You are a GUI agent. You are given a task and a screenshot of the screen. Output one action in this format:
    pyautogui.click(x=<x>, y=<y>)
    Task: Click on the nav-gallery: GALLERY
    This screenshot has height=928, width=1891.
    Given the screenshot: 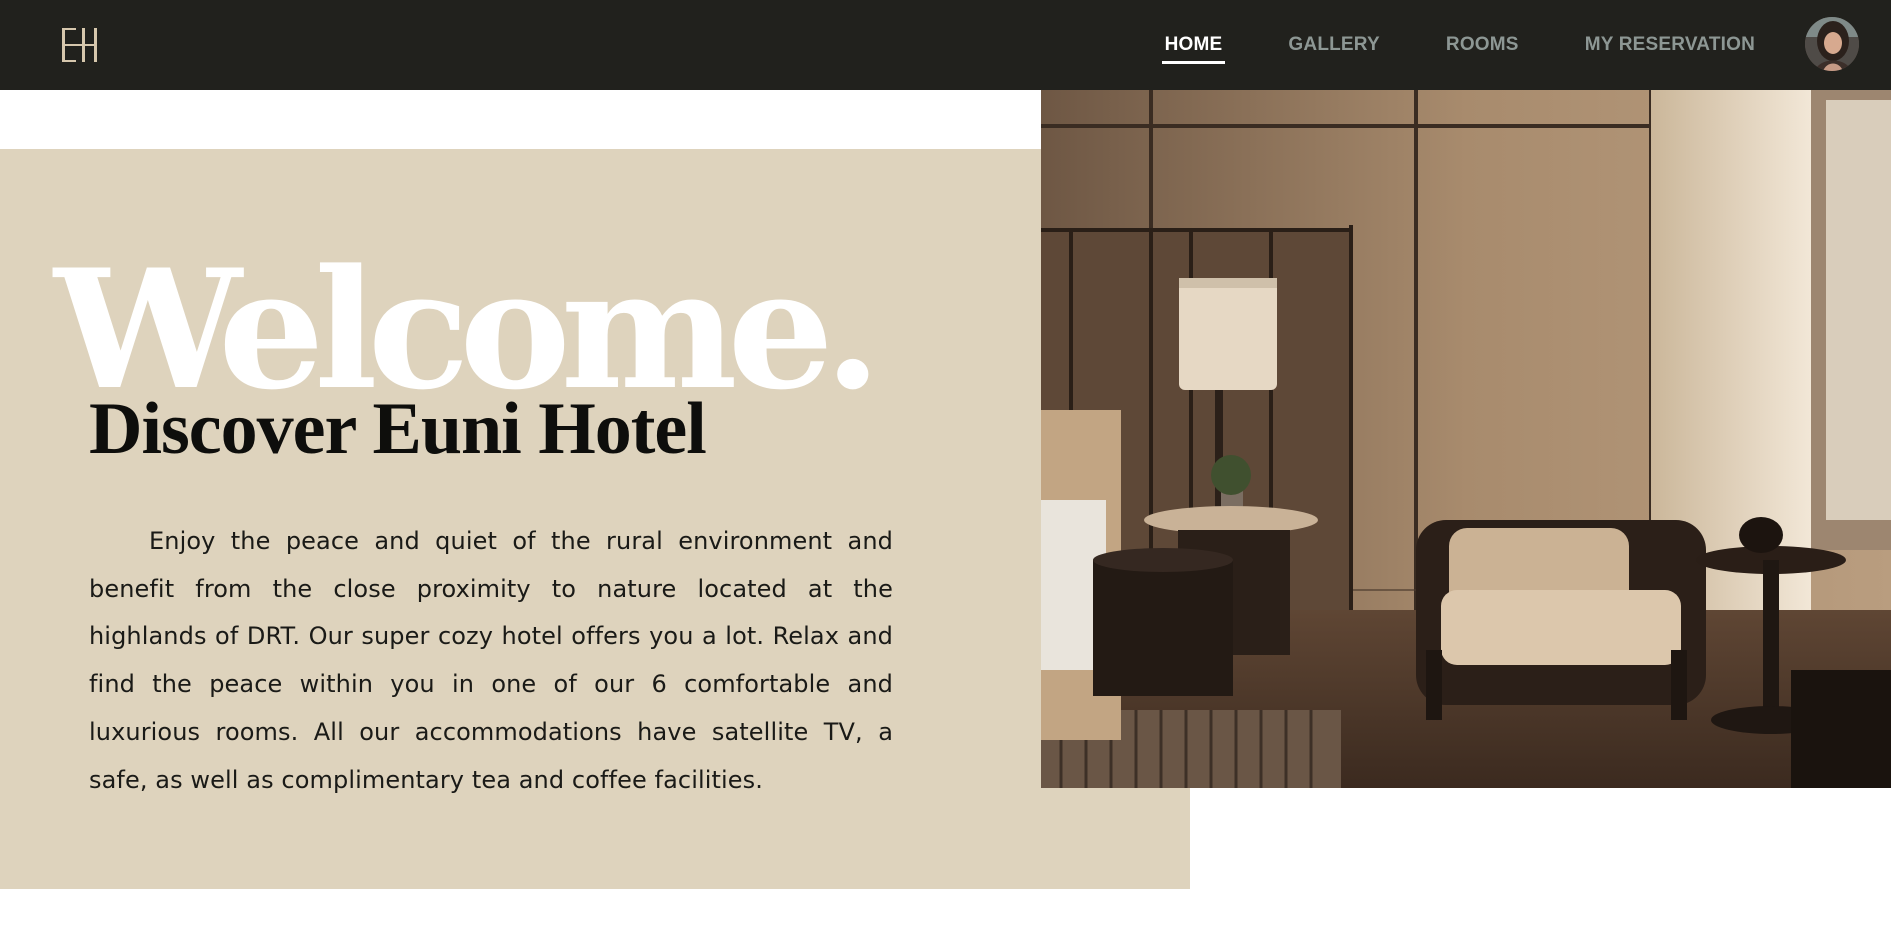 What is the action you would take?
    pyautogui.click(x=1333, y=45)
    